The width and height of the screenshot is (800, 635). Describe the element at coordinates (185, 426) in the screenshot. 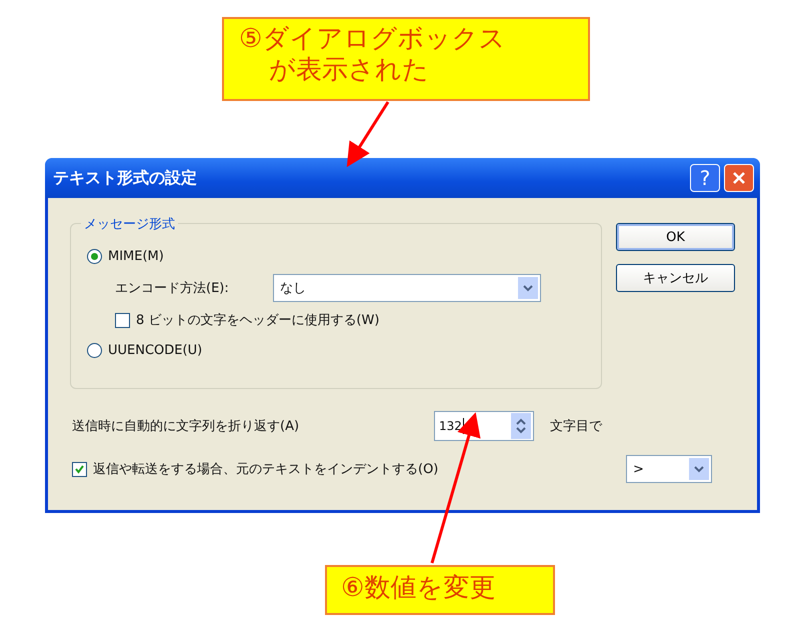

I see `wrap-label: 送信時に自動的に文字列を折り返す(A)` at that location.